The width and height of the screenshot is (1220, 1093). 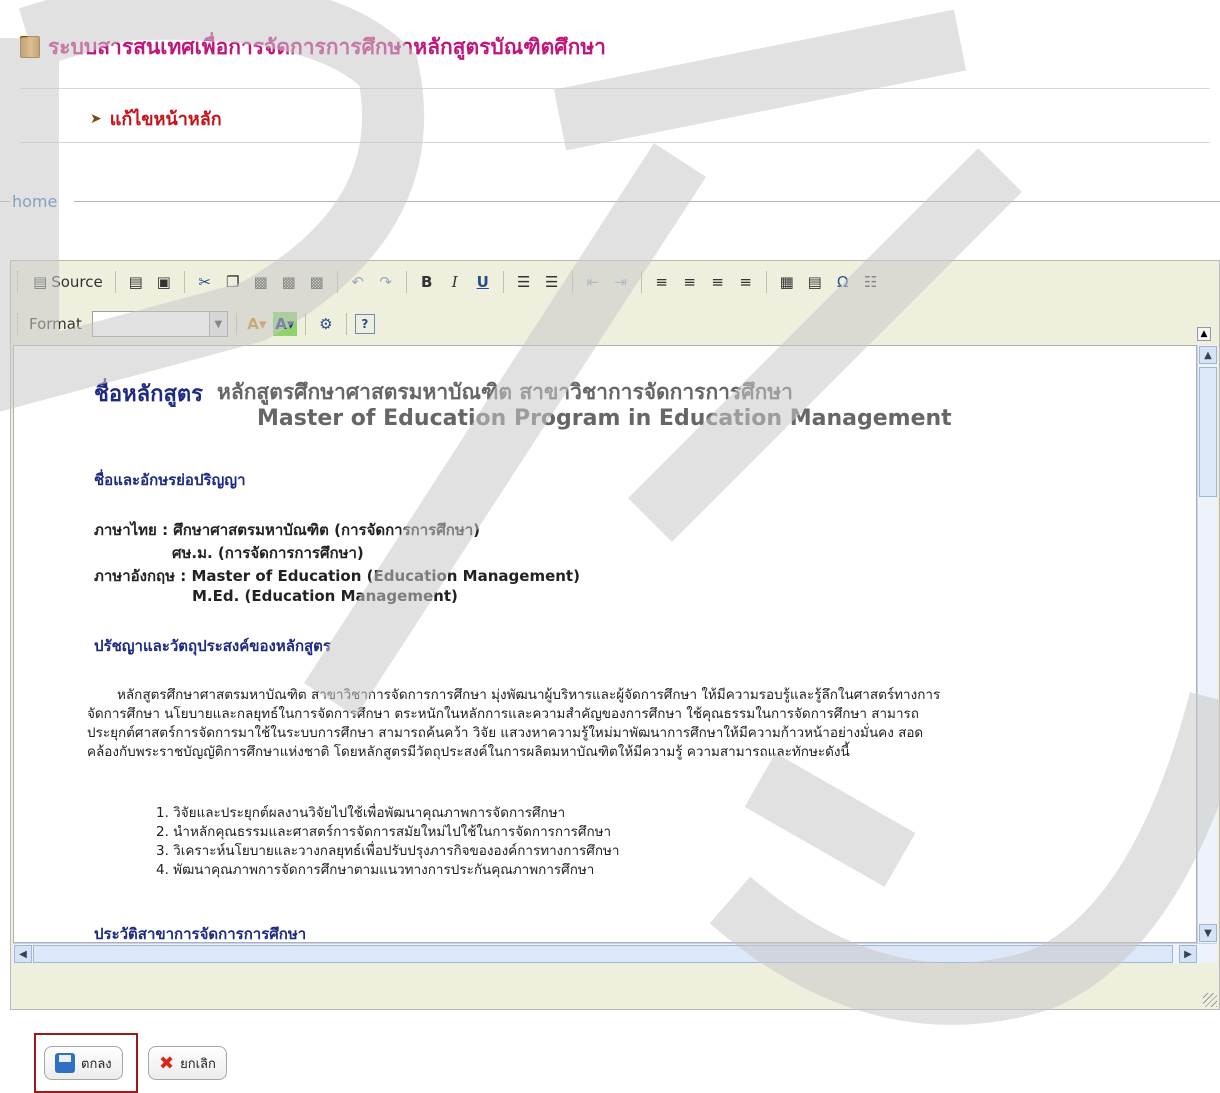 I want to click on background-color-icon: A▾, so click(x=284, y=324).